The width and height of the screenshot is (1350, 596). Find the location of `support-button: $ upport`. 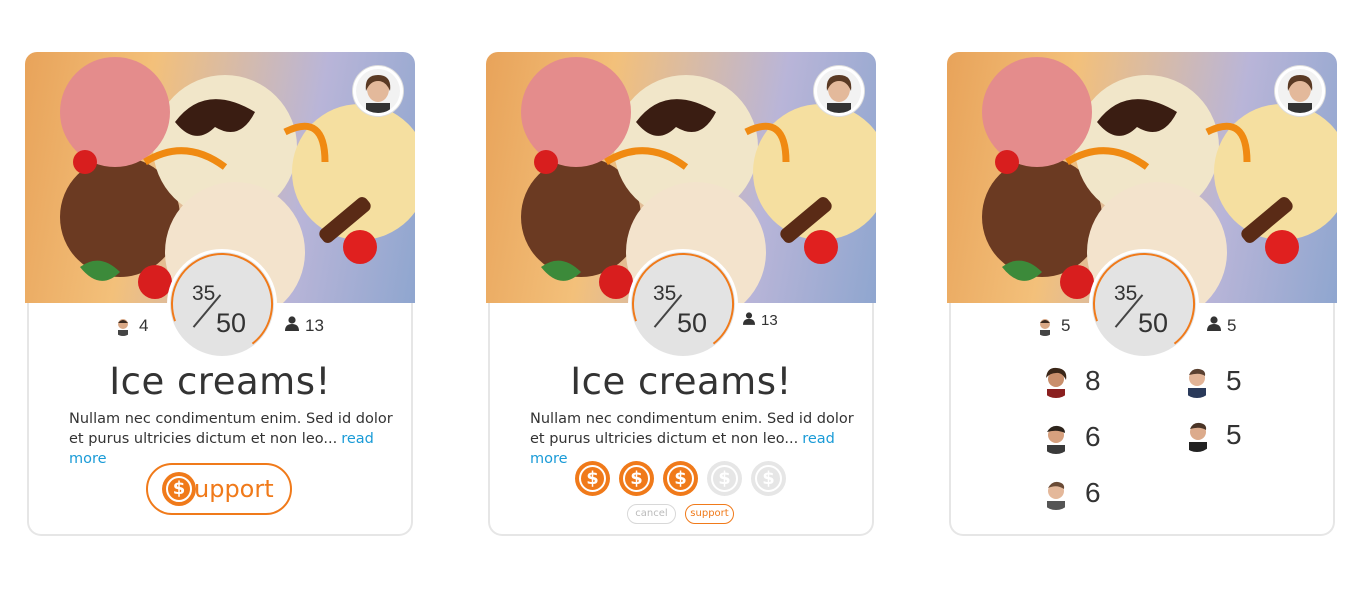

support-button: $ upport is located at coordinates (219, 489).